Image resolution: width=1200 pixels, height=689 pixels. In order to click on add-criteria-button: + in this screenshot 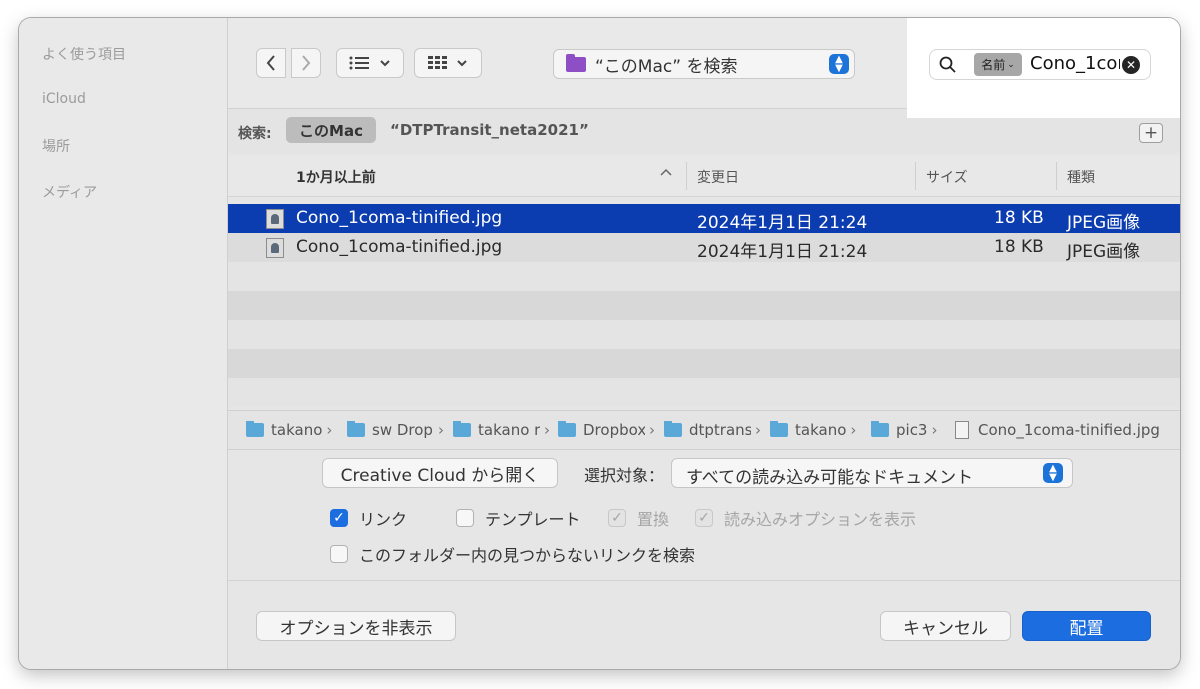, I will do `click(1151, 133)`.